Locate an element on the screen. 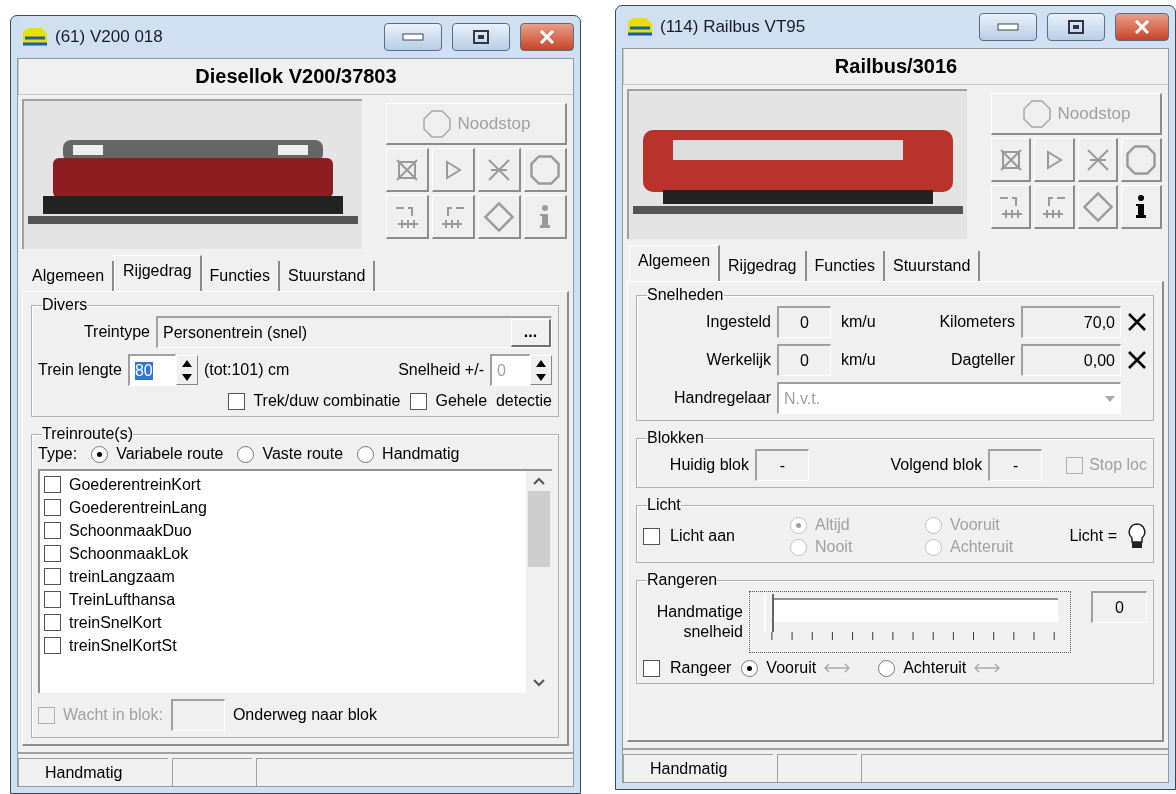  radio-label: Achteruit is located at coordinates (982, 547).